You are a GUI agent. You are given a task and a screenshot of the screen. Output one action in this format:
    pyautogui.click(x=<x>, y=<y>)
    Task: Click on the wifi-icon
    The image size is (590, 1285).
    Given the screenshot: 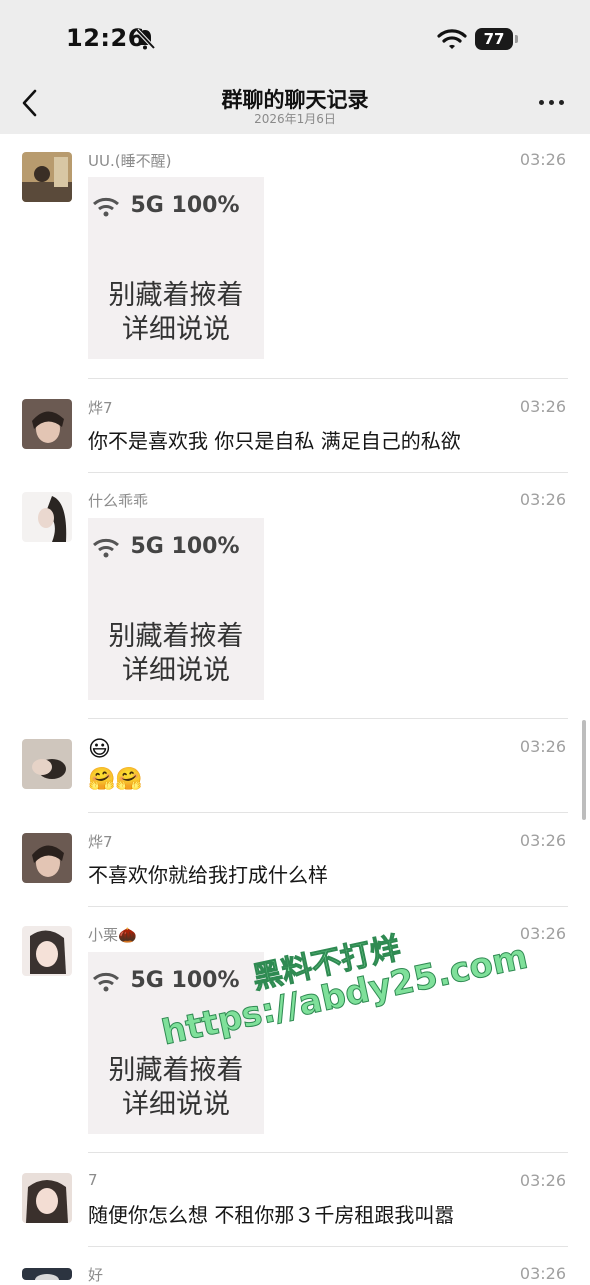 What is the action you would take?
    pyautogui.click(x=452, y=39)
    